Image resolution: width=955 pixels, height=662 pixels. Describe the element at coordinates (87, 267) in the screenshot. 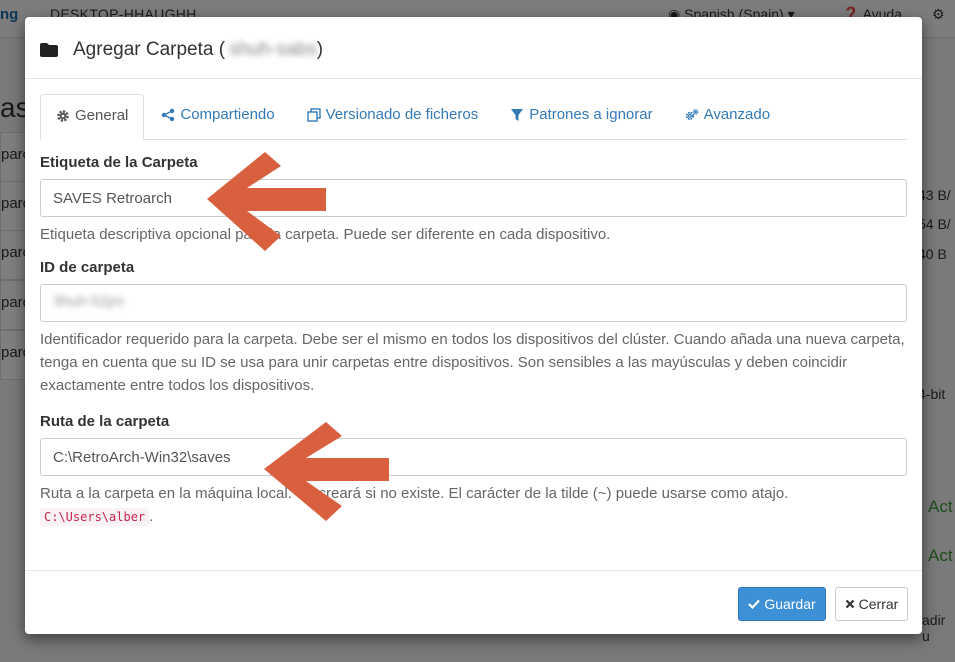

I see `folder-id-label: ID de carpeta` at that location.